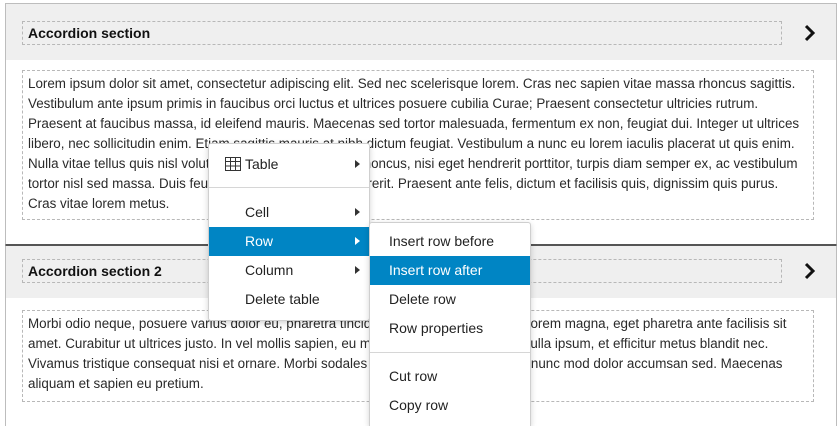  Describe the element at coordinates (436, 328) in the screenshot. I see `menu-item-label: Row properties` at that location.